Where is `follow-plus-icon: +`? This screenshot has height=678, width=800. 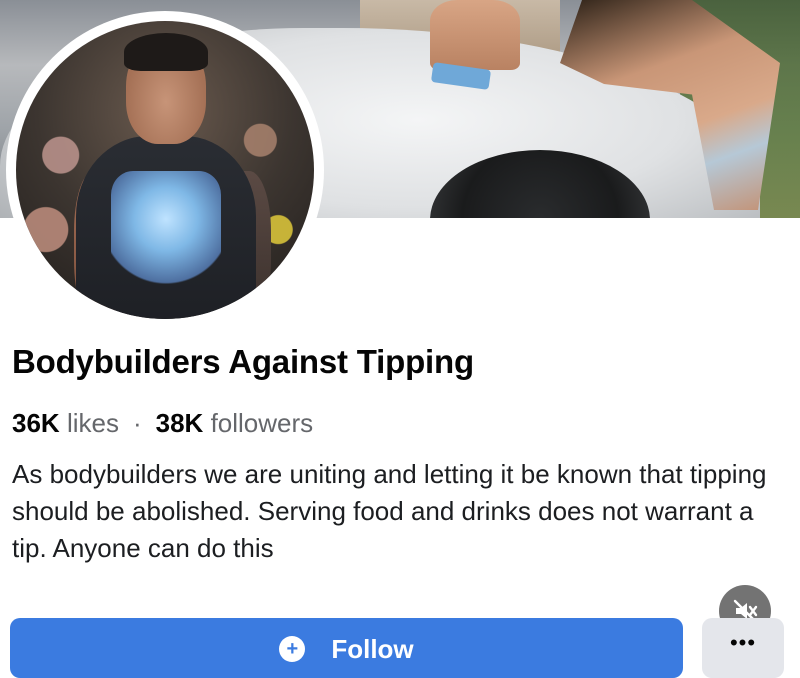
follow-plus-icon: + is located at coordinates (292, 649).